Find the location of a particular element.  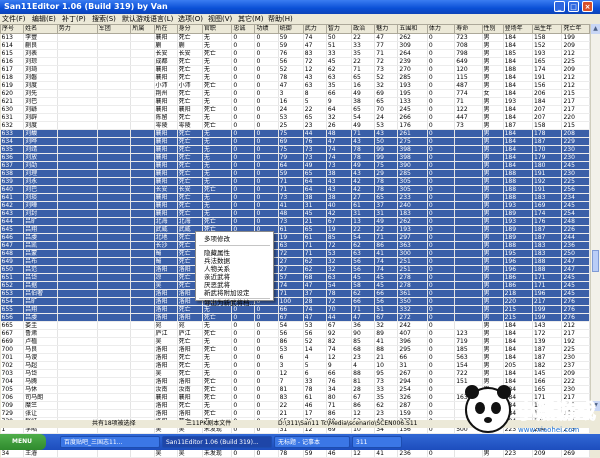

column-header: 势力 is located at coordinates (77, 29).